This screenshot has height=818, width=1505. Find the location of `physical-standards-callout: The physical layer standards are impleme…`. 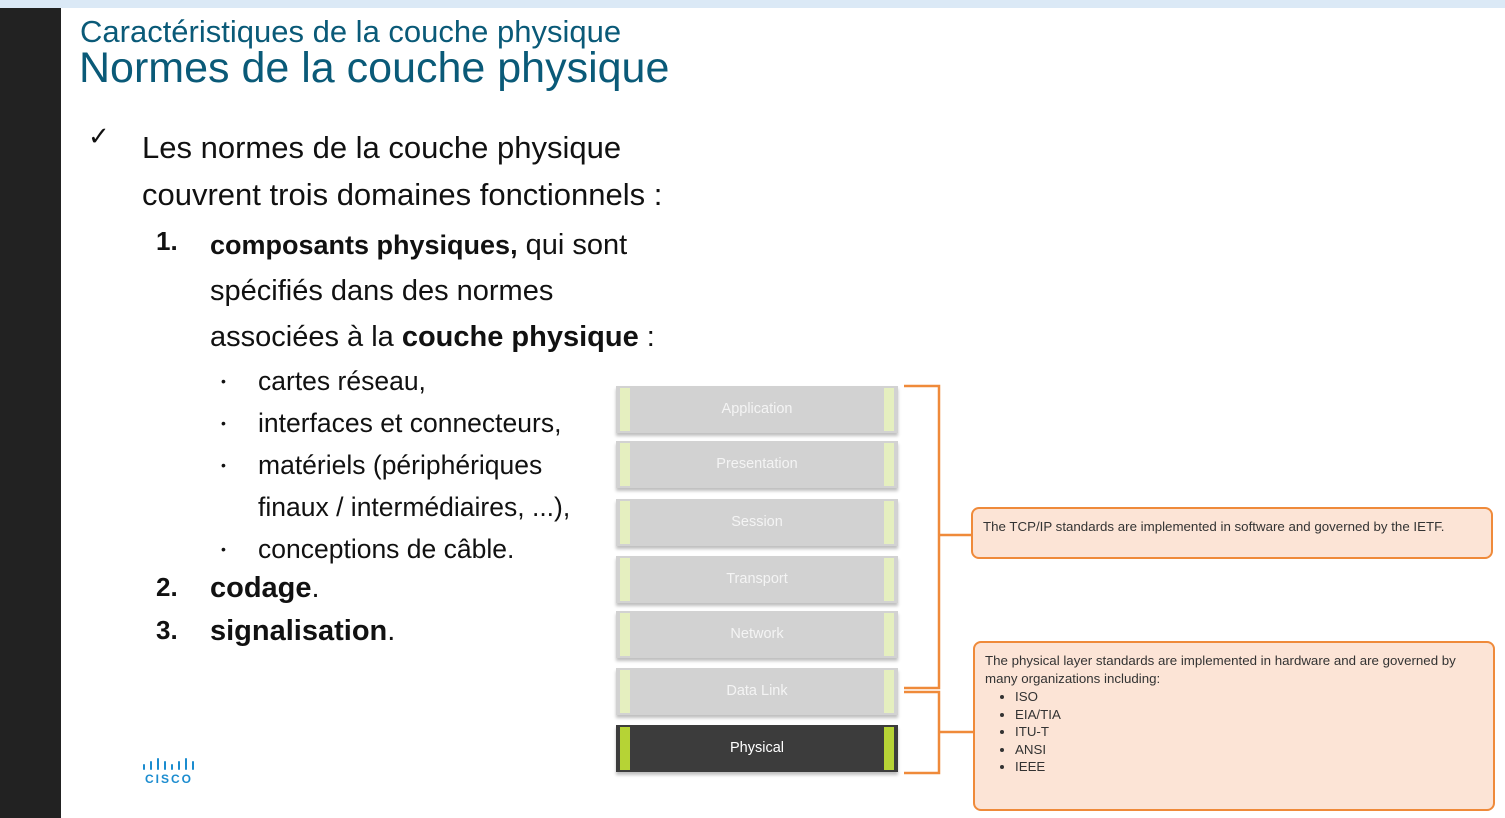

physical-standards-callout: The physical layer standards are impleme… is located at coordinates (1234, 726).